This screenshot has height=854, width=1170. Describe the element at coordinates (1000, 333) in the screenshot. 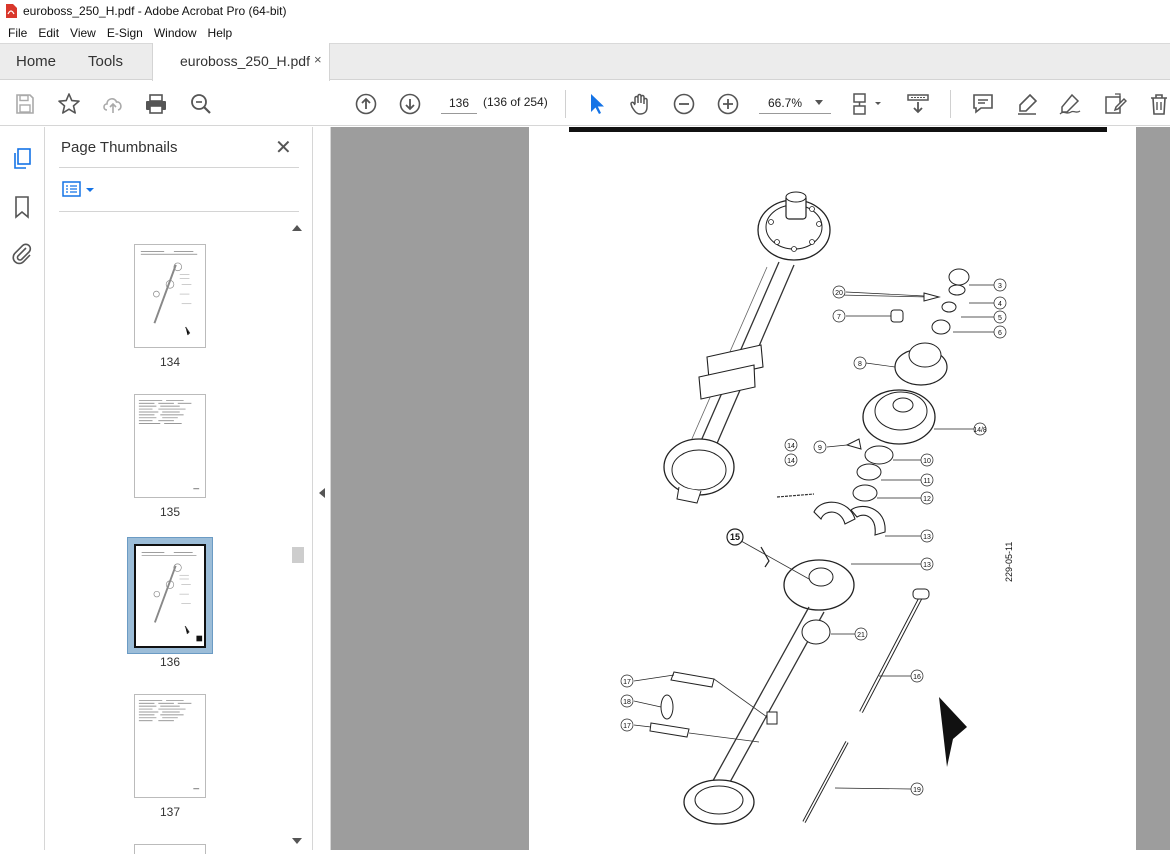

I see `callout-label: 6` at that location.